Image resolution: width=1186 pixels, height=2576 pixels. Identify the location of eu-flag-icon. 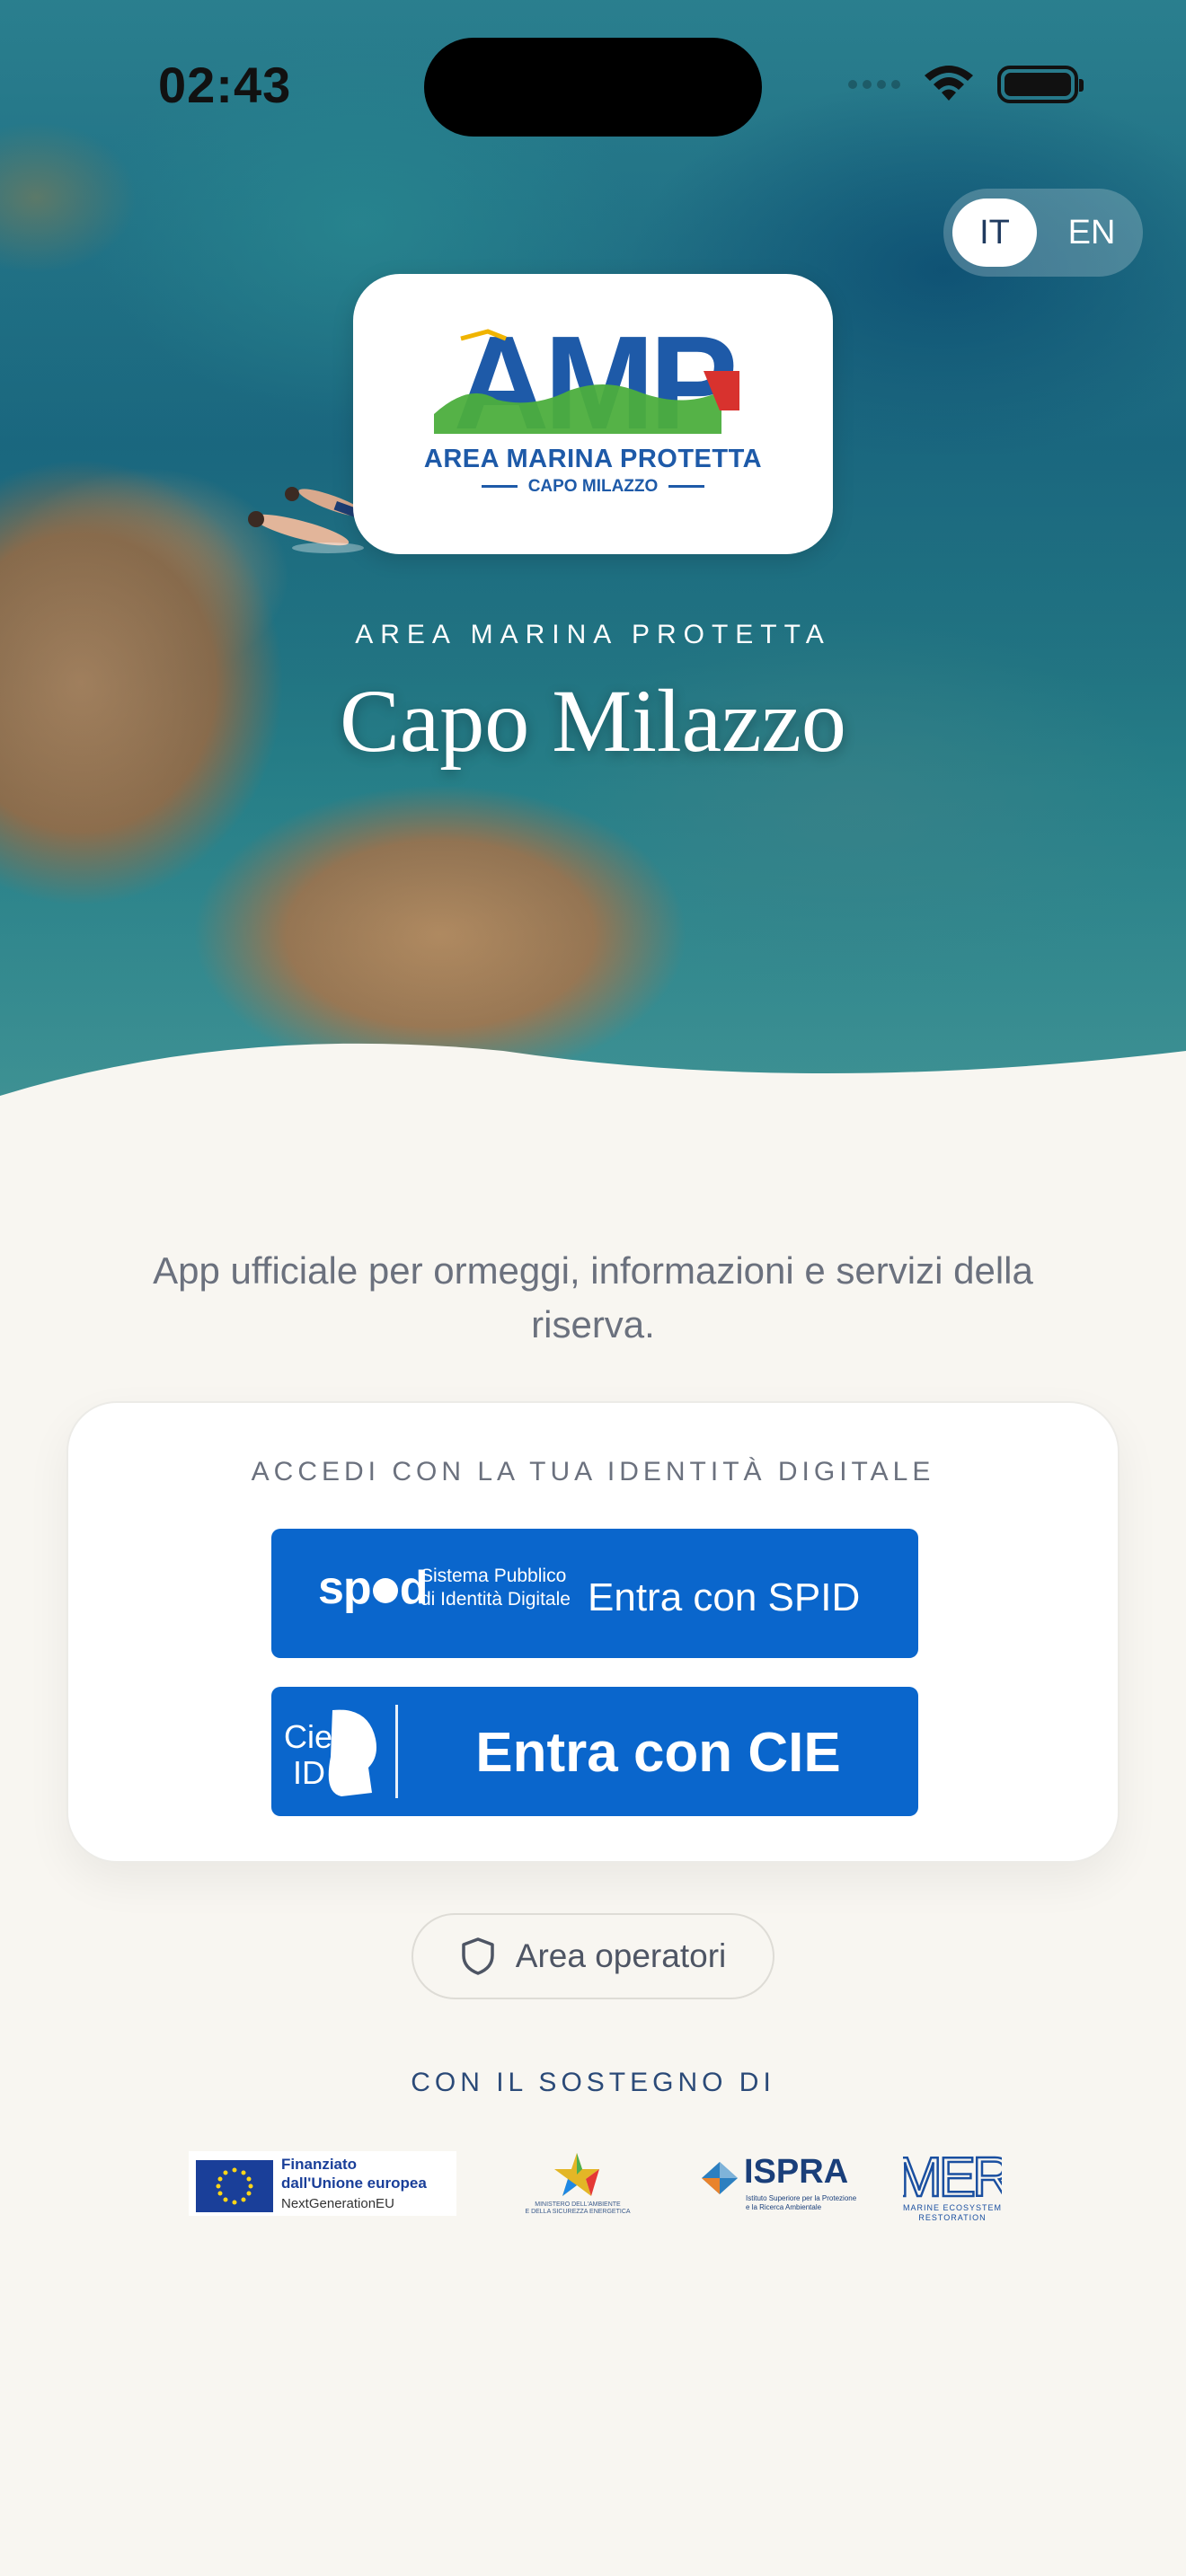
(234, 2186).